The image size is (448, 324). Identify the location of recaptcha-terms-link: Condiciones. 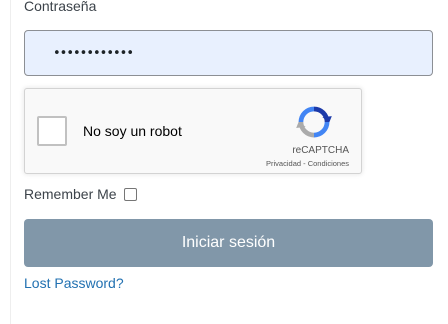
(328, 163).